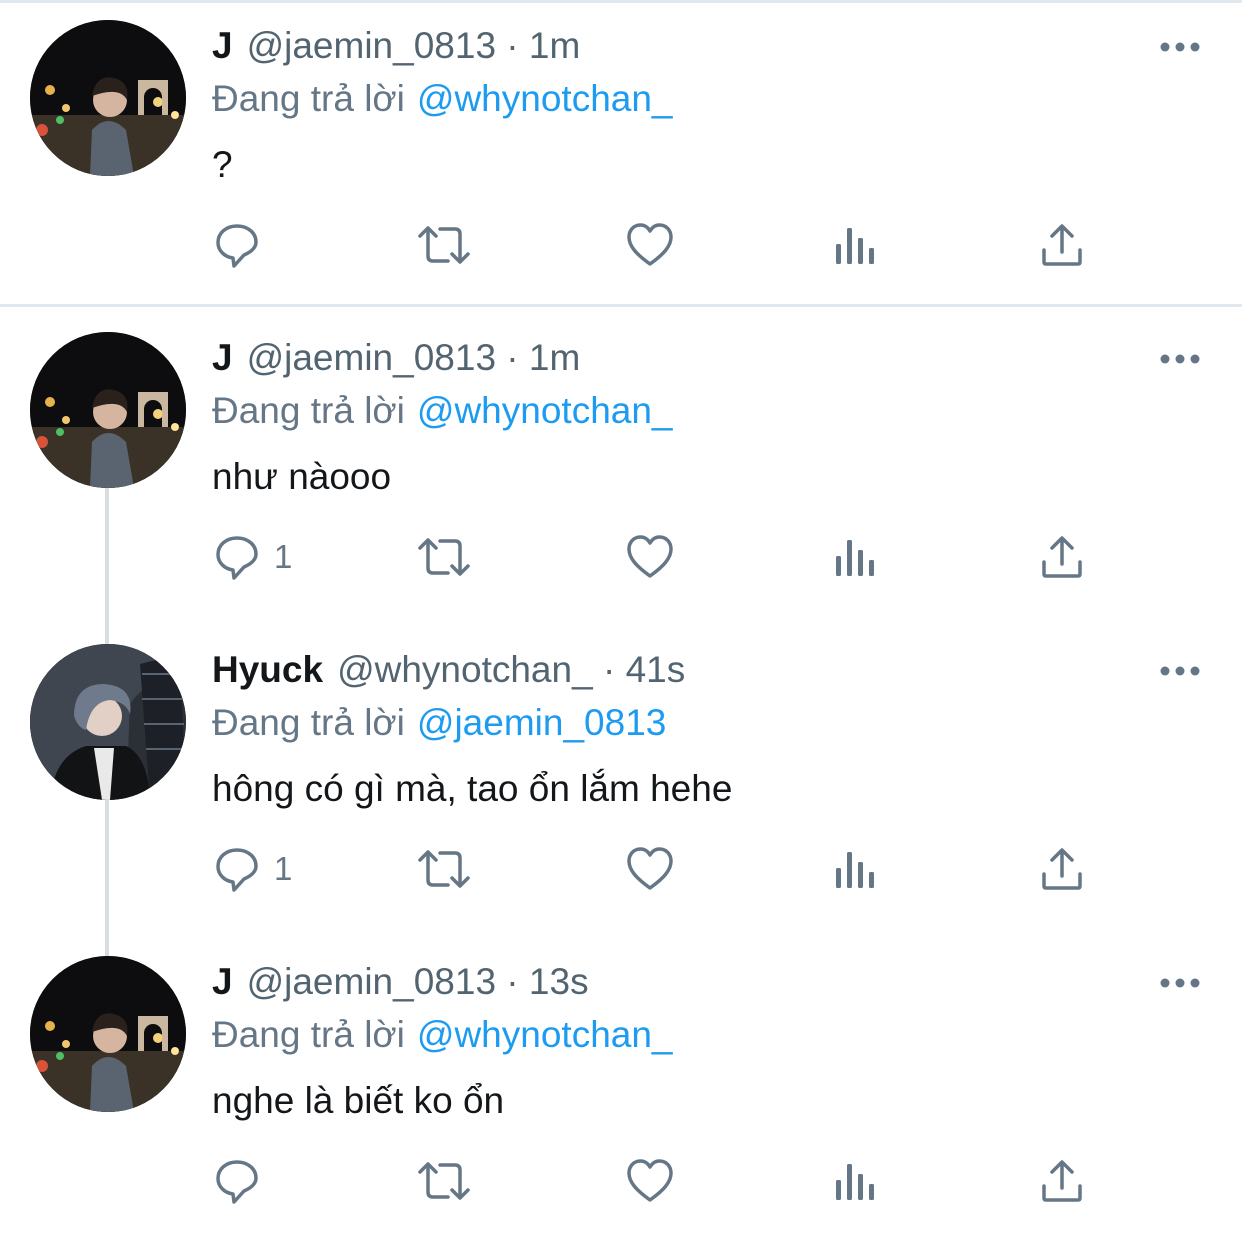 The height and width of the screenshot is (1248, 1242). I want to click on tweet-header: Hyuck @whynotchan_ · 41s, so click(448, 670).